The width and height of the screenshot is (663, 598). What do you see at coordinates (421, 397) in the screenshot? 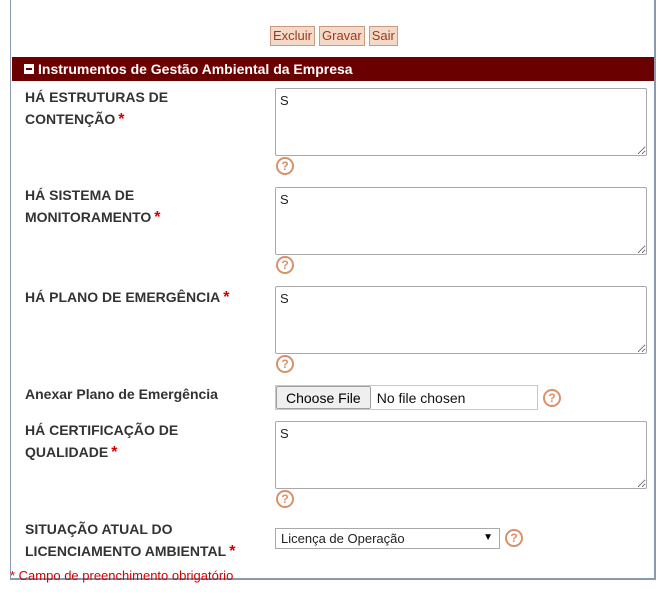
I see `file-status: No file chosen` at bounding box center [421, 397].